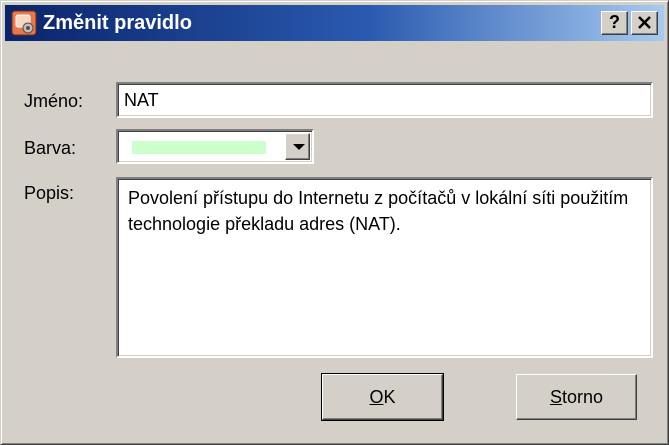 The height and width of the screenshot is (445, 669). What do you see at coordinates (384, 100) in the screenshot?
I see `name-input: NAT` at bounding box center [384, 100].